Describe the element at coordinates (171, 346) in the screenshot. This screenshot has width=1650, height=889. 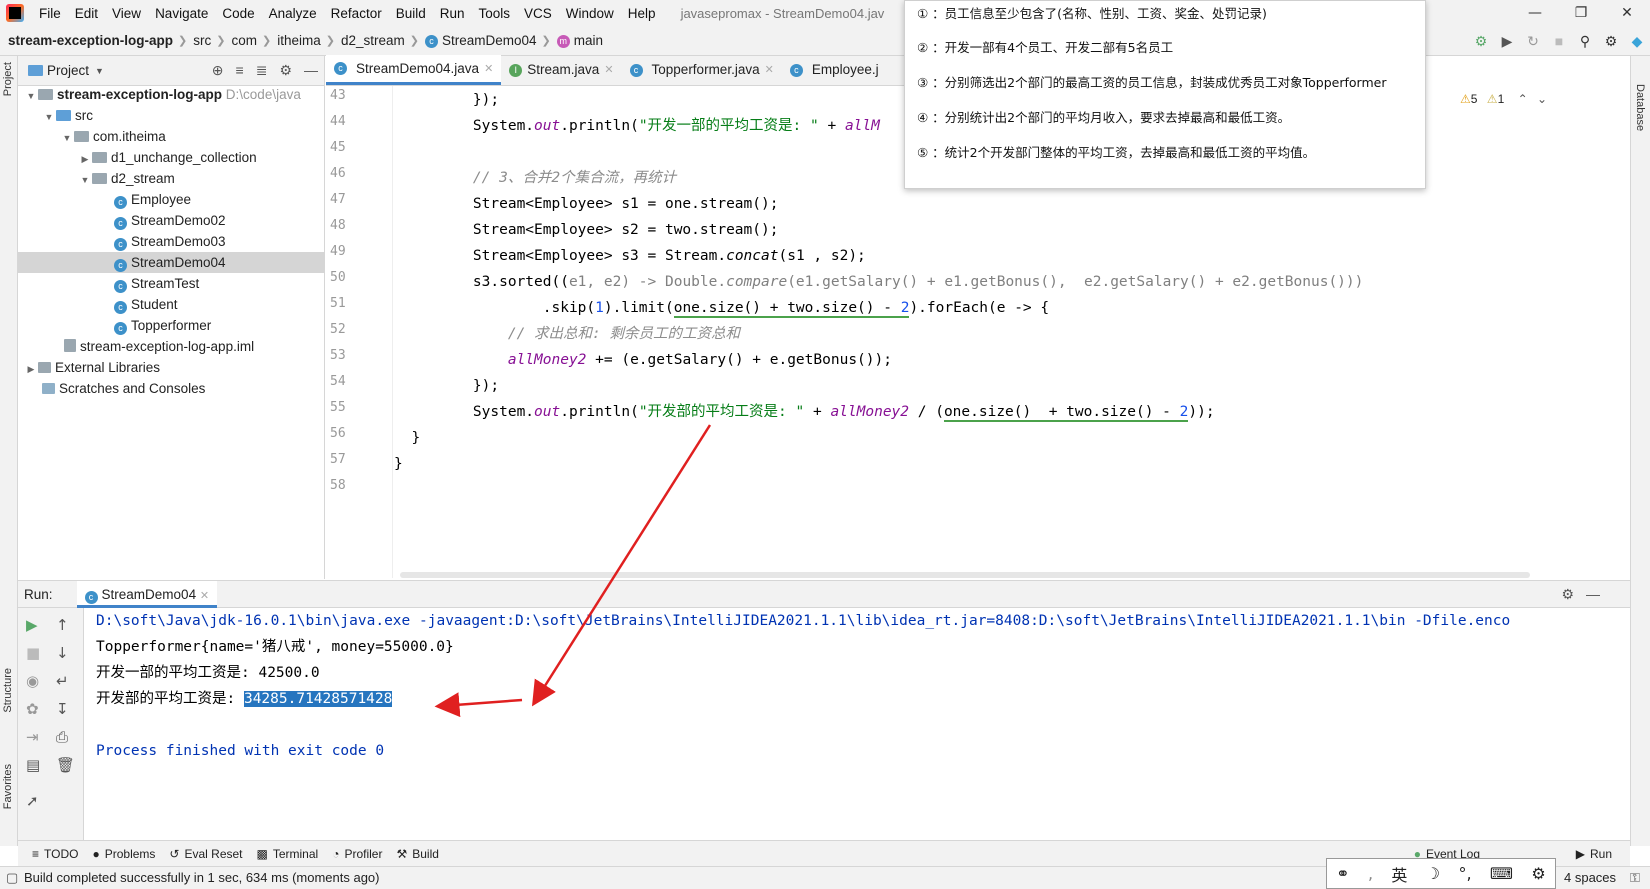
I see `tree-item-iml: stream-exception-log-app.iml` at that location.